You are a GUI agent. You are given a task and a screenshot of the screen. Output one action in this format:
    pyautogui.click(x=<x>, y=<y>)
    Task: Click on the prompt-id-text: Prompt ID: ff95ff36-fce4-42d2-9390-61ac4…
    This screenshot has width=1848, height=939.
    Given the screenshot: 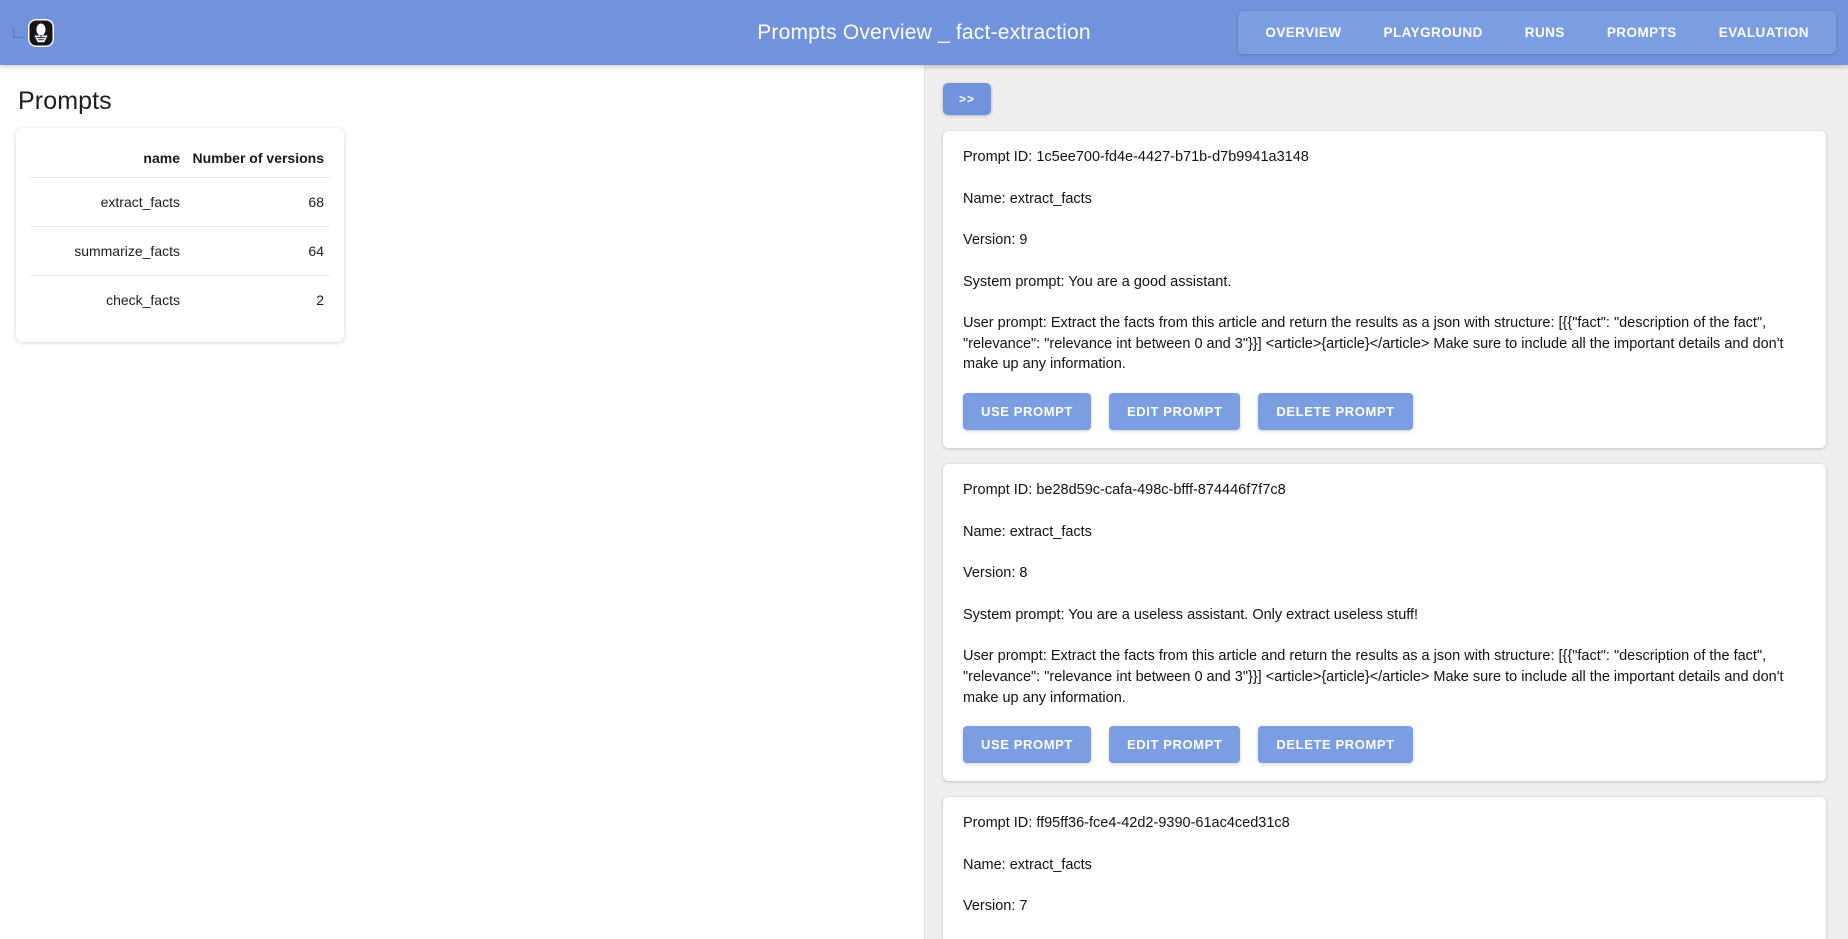 What is the action you would take?
    pyautogui.click(x=1126, y=823)
    